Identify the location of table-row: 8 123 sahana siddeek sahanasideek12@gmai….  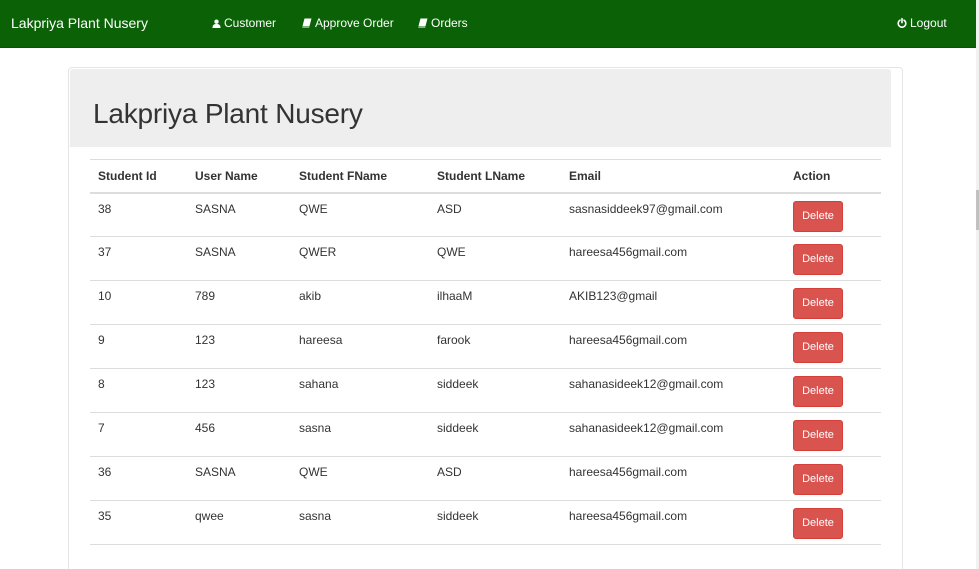
(485, 390).